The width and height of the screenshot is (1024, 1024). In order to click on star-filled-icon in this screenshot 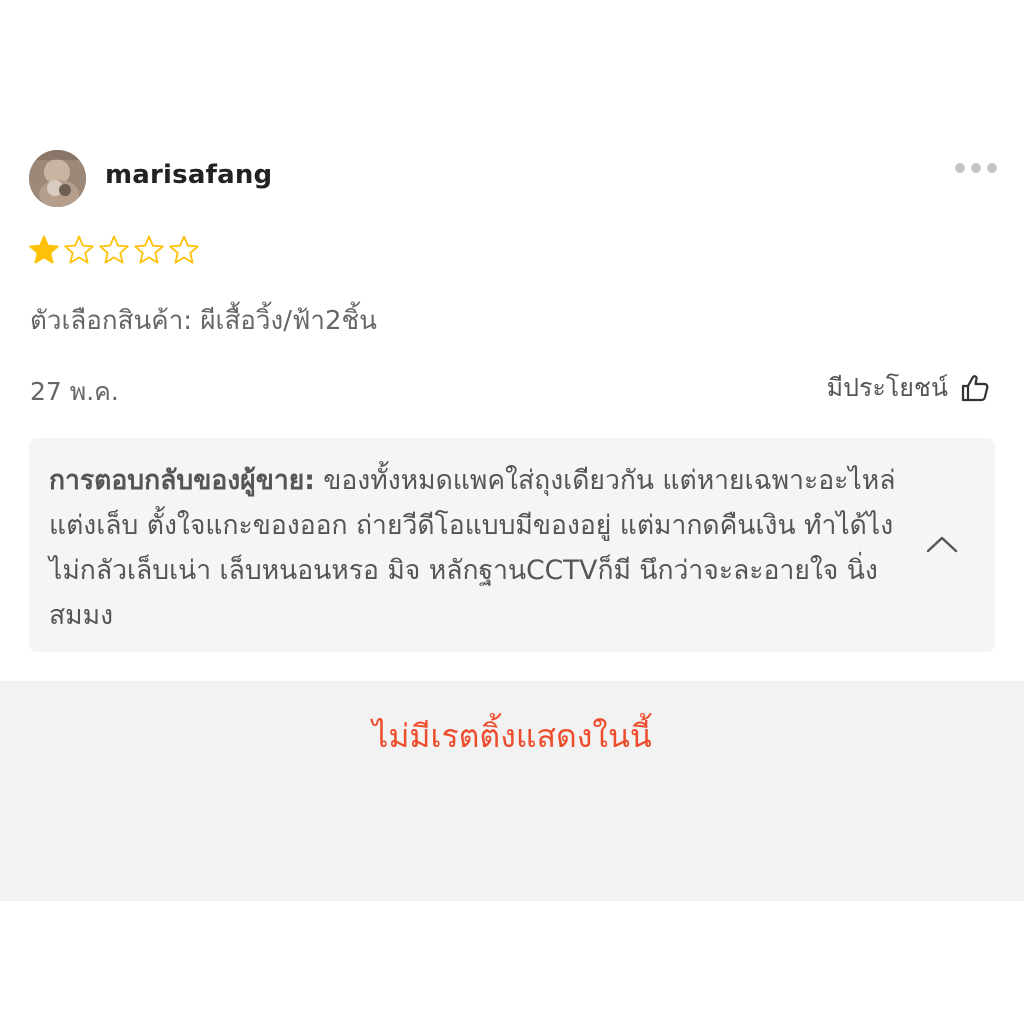, I will do `click(44, 249)`.